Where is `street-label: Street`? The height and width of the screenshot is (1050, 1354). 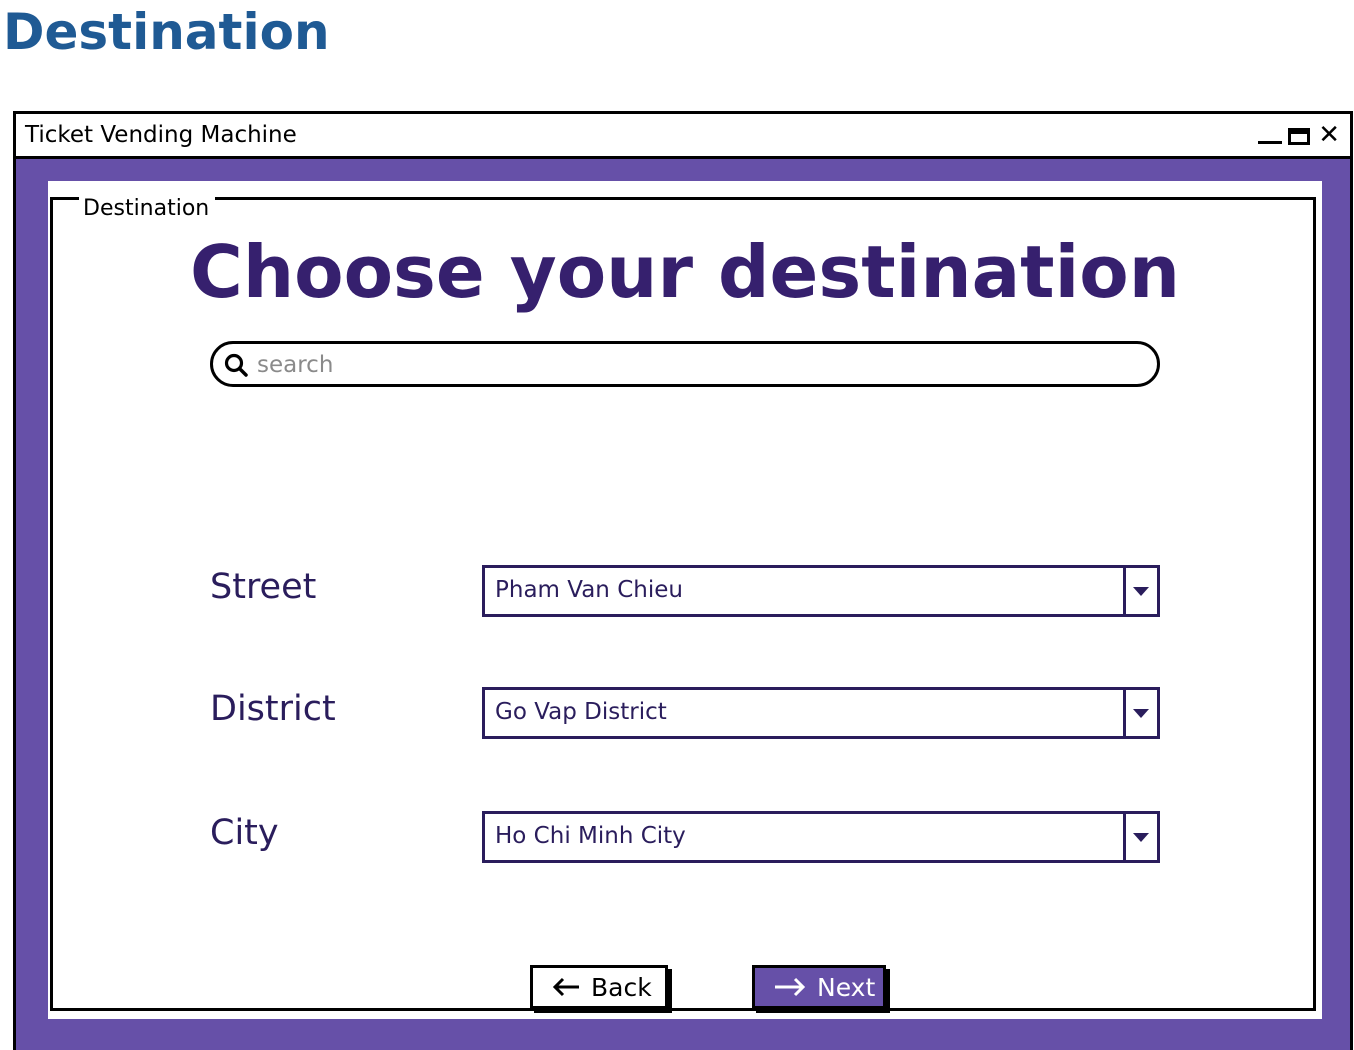
street-label: Street is located at coordinates (263, 587).